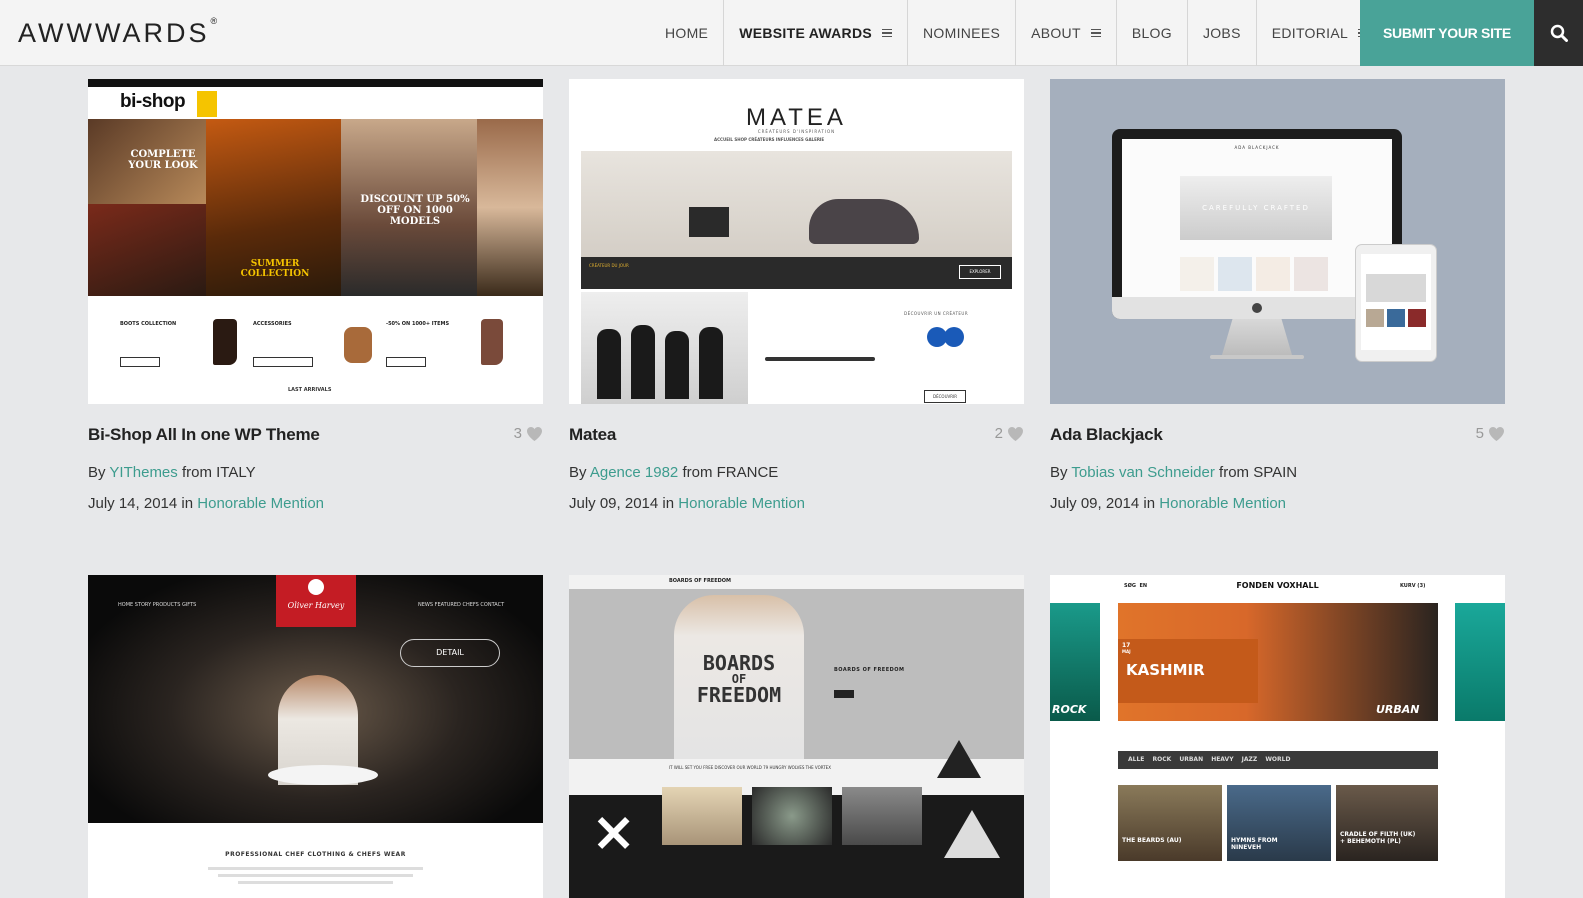  What do you see at coordinates (272, 324) in the screenshot?
I see `thumb-text: ACCESSORIES` at bounding box center [272, 324].